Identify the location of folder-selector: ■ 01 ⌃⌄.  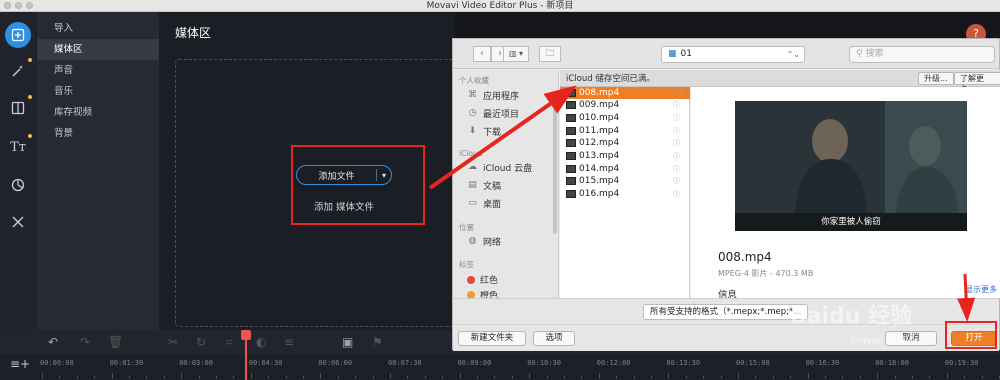
(733, 54).